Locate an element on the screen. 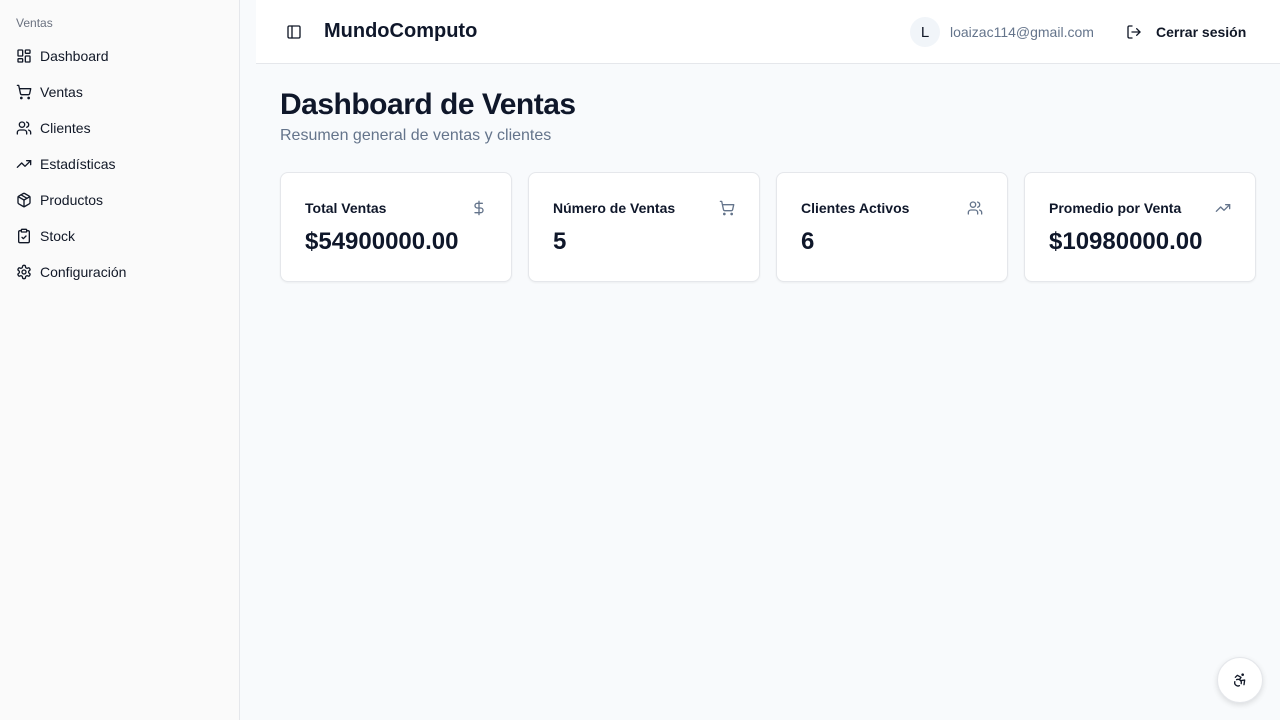 The width and height of the screenshot is (1280, 720). page-title: Dashboard de Ventas is located at coordinates (428, 104).